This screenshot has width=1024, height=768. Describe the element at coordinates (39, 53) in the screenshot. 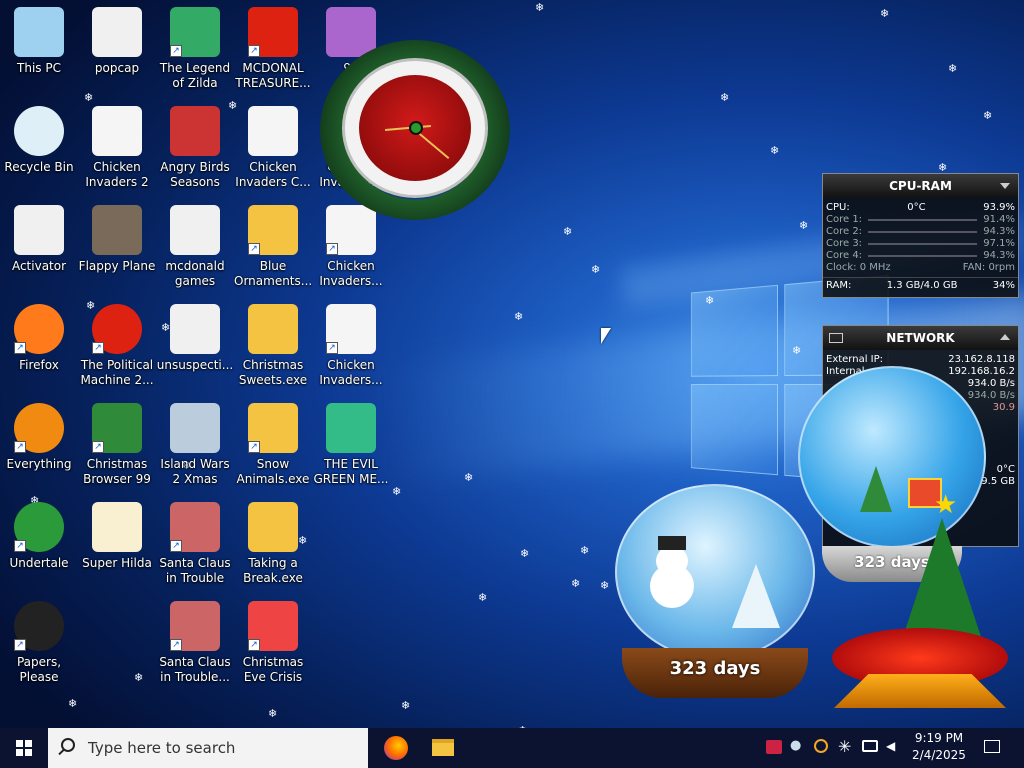

I see `desktop-icon: This PC` at that location.